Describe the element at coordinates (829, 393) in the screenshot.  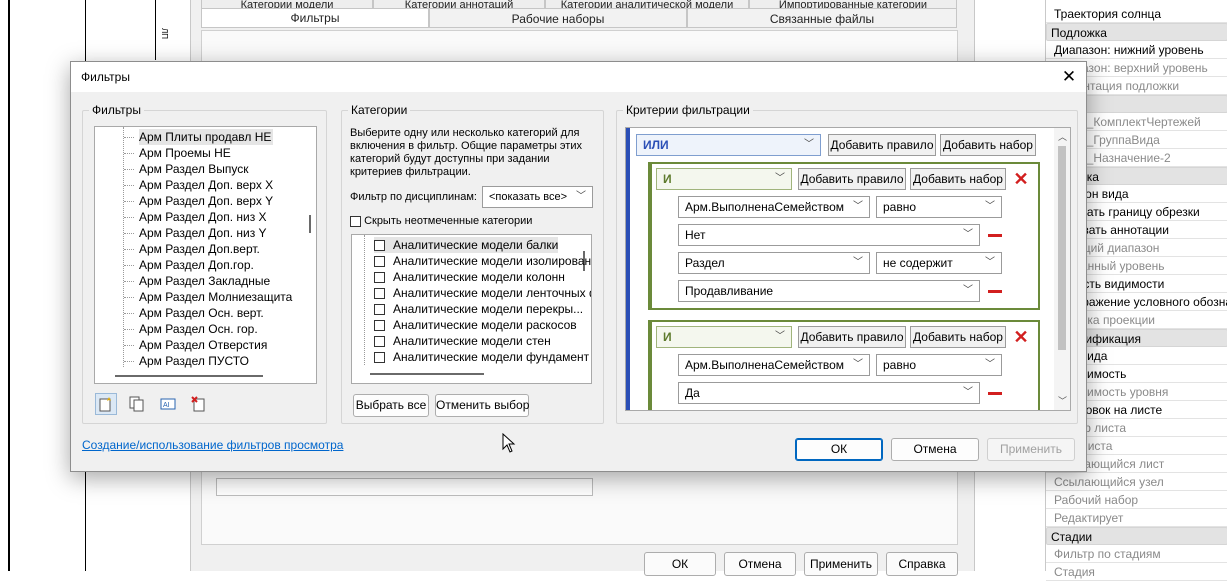
I see `set2-rule1-value: Да ﹀` at that location.